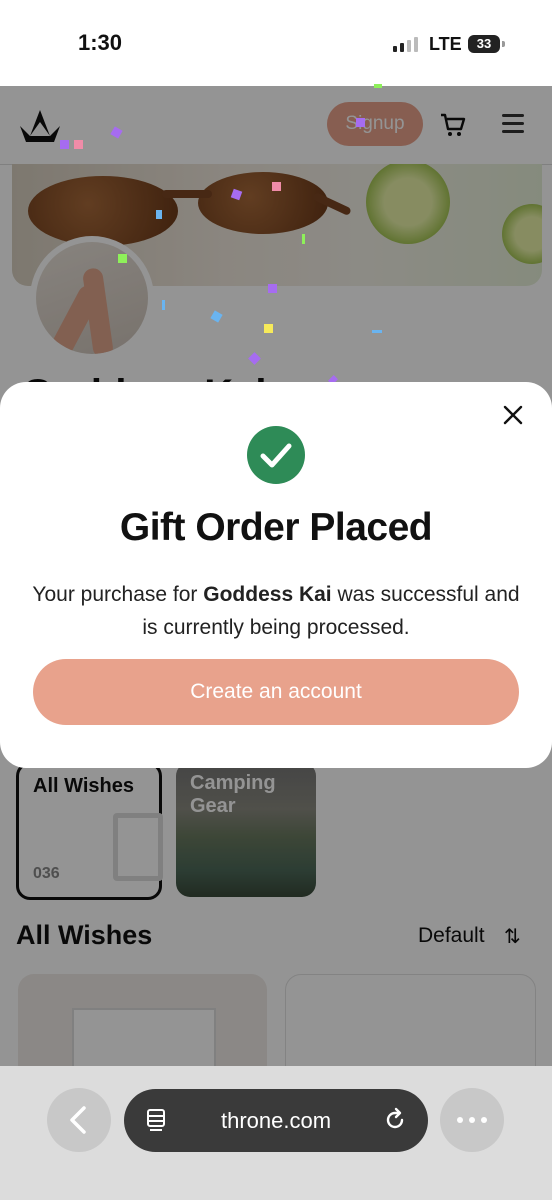 The image size is (552, 1200). I want to click on back-button, so click(79, 1120).